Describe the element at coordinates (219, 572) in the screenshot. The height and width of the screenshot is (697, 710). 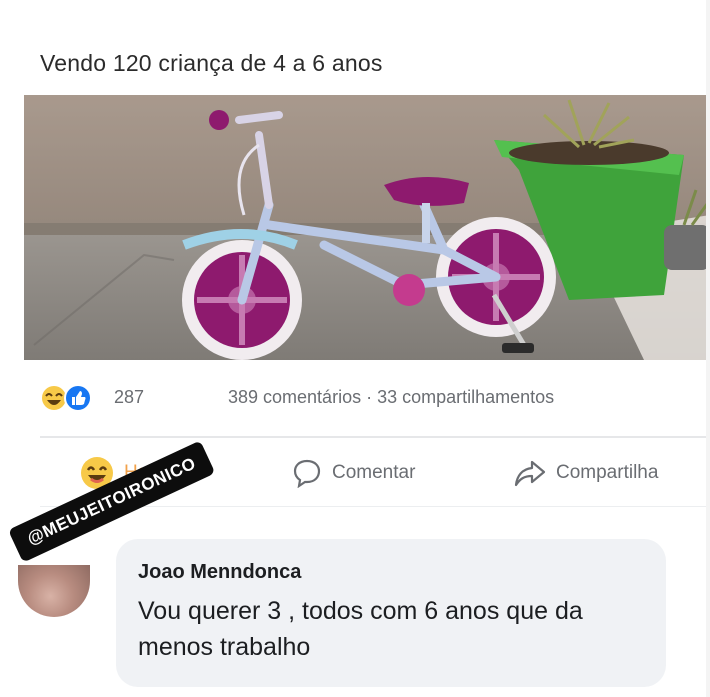
I see `comment-author: Joao Menndonca` at that location.